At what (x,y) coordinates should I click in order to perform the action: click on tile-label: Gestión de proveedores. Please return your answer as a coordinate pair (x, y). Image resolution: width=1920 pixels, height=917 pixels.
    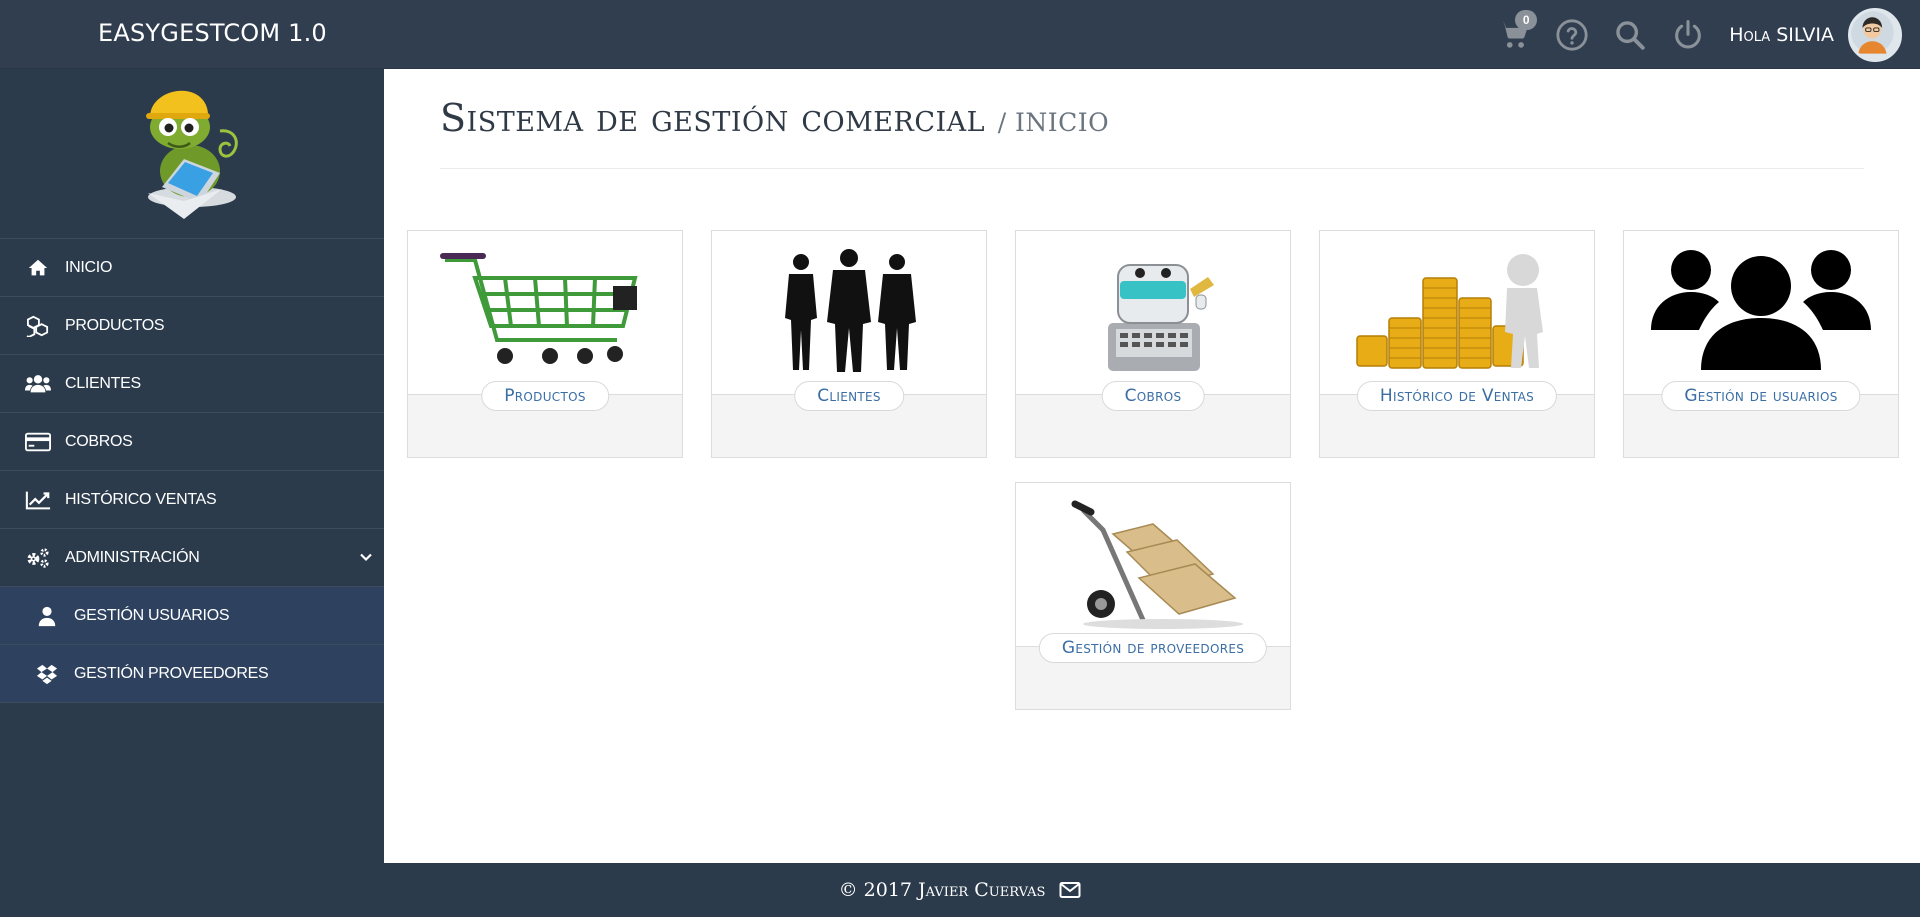
    Looking at the image, I should click on (1153, 648).